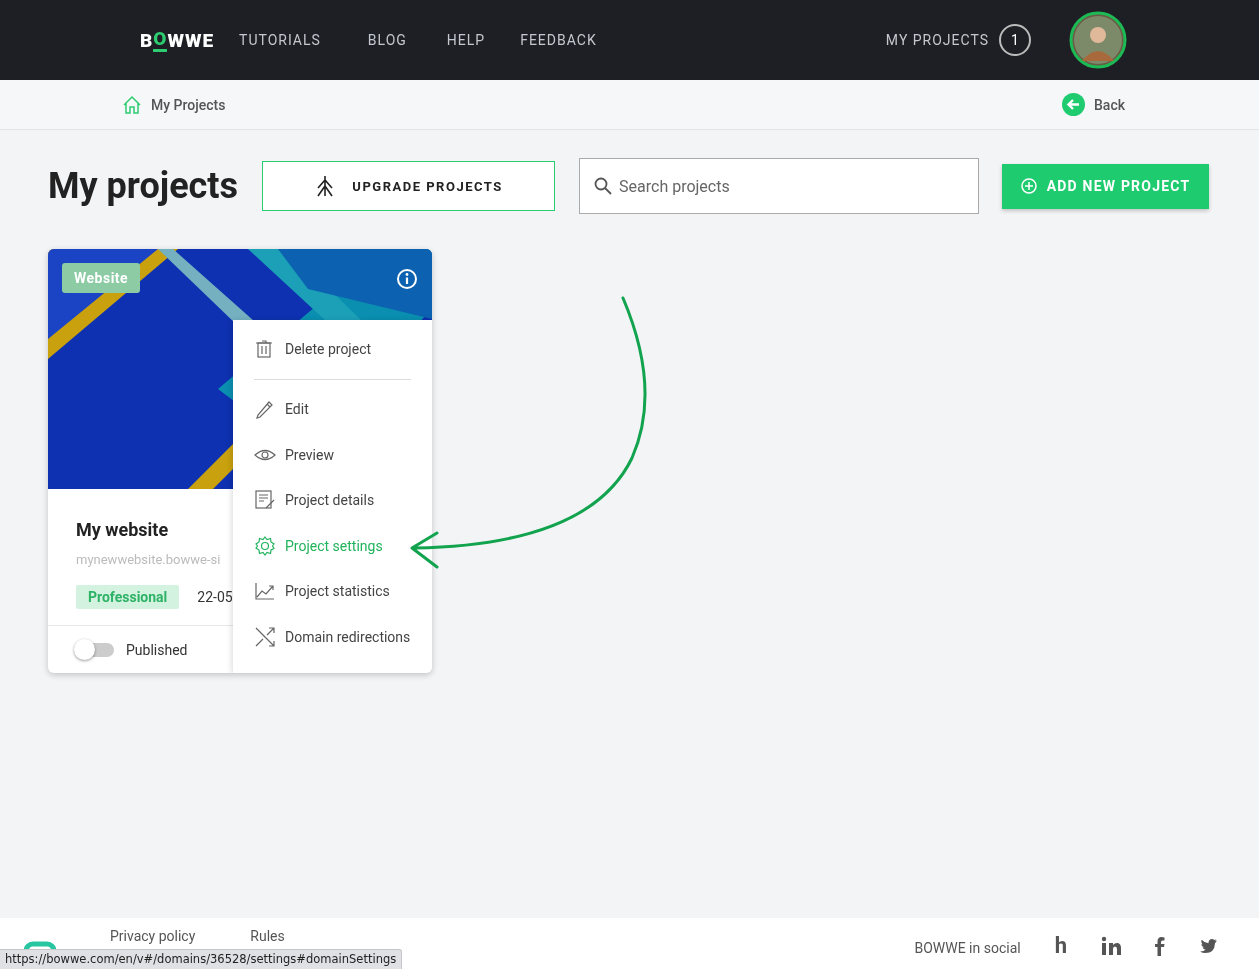 The image size is (1259, 969). What do you see at coordinates (128, 597) in the screenshot?
I see `plan-tag: Professional` at bounding box center [128, 597].